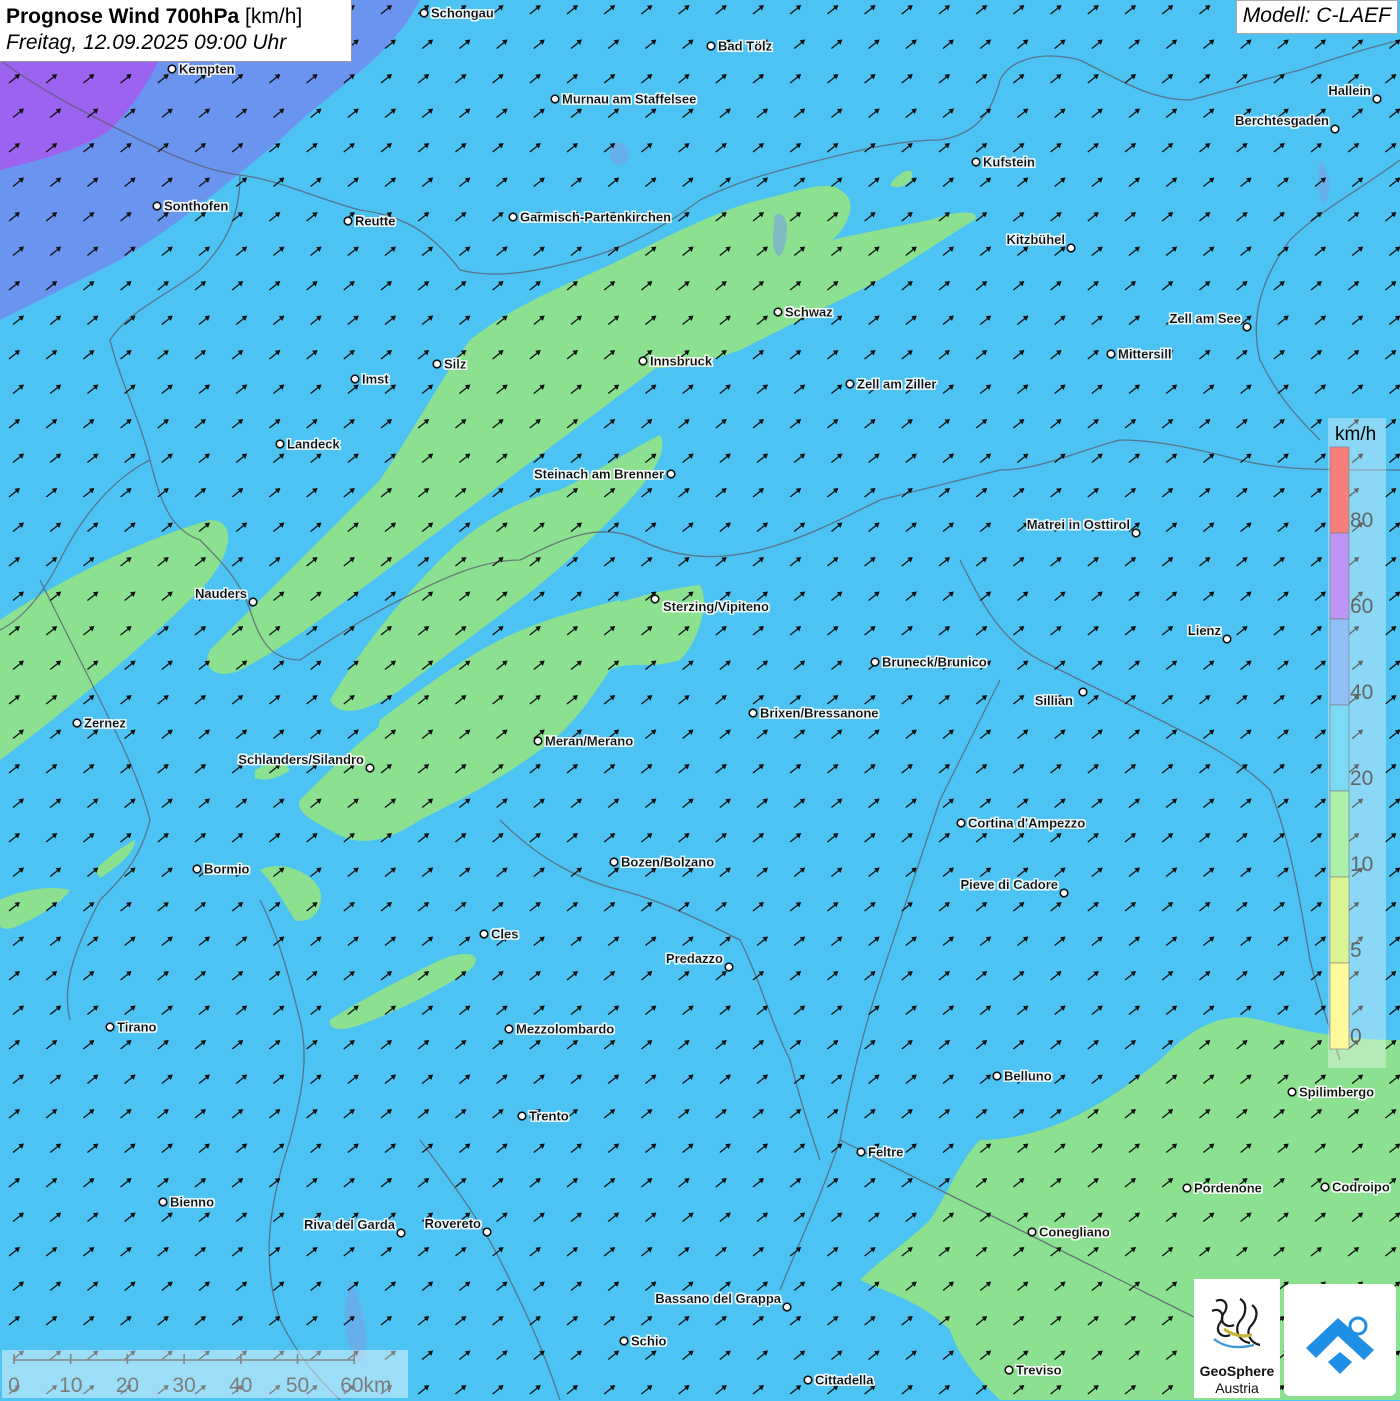  Describe the element at coordinates (123, 16) in the screenshot. I see `title-bold: Prognose Wind 700hPa` at that location.